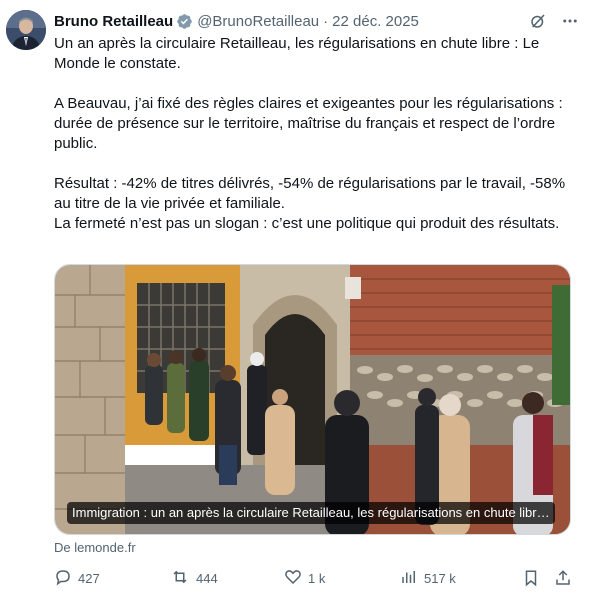  Describe the element at coordinates (293, 578) in the screenshot. I see `like-icon` at that location.